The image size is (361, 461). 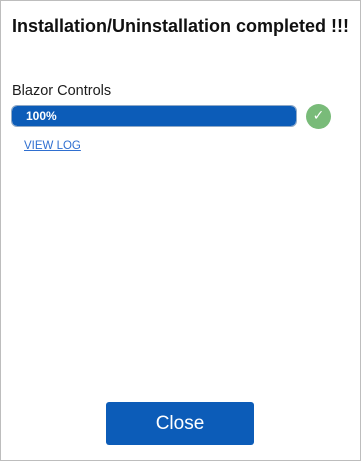 I want to click on close-button: Close, so click(x=180, y=423).